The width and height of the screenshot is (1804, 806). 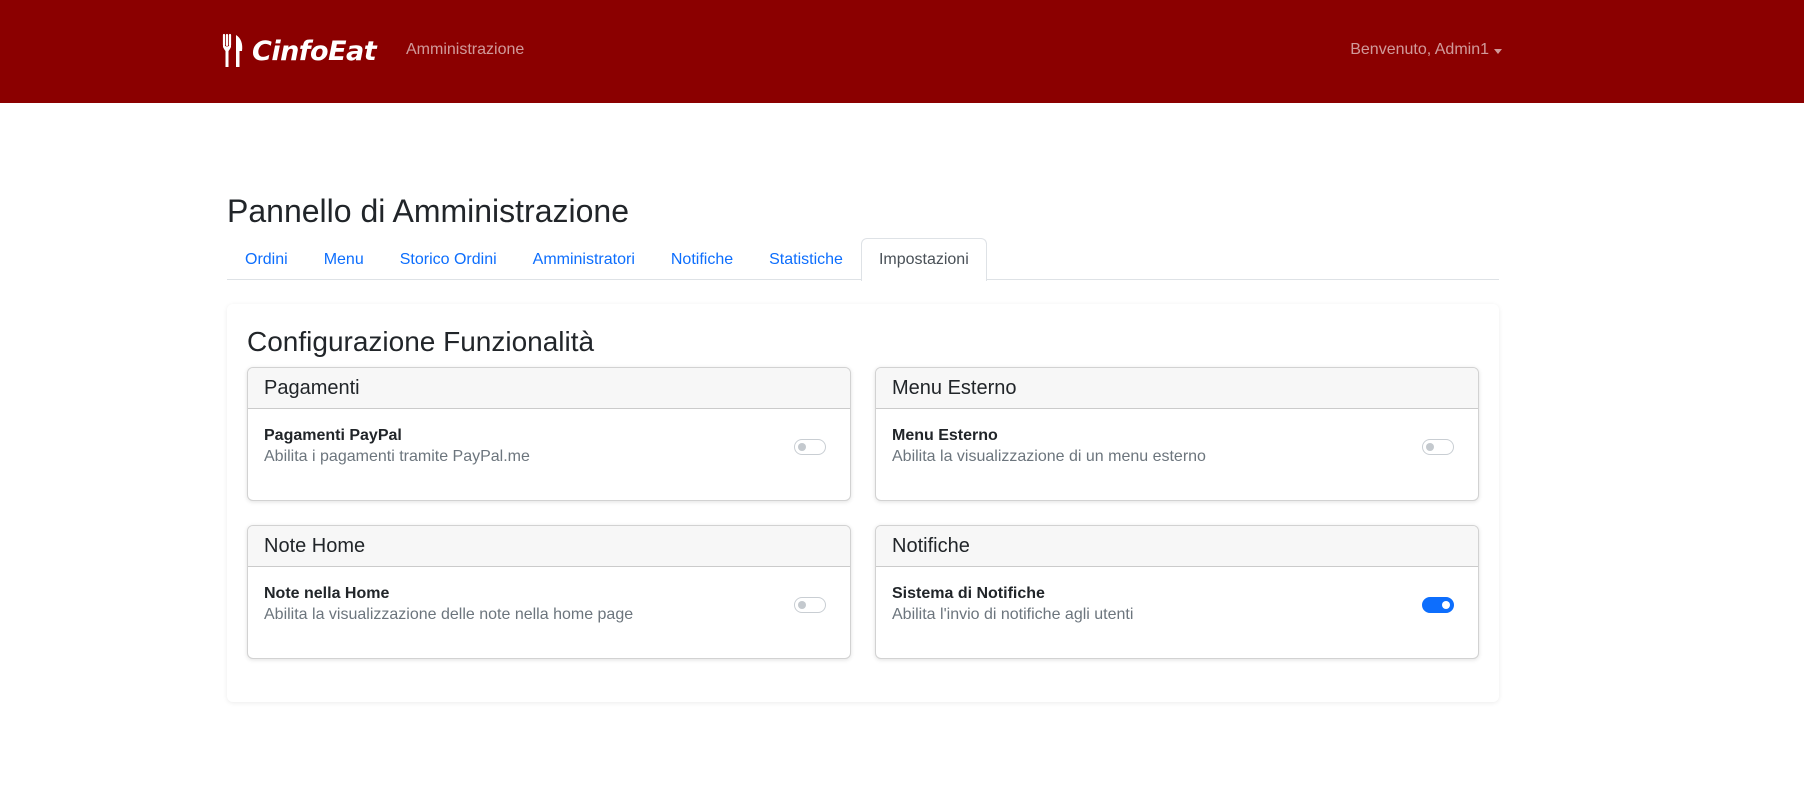 I want to click on feature-description: Abilita i pagamenti tramite PayPal.me, so click(x=397, y=456).